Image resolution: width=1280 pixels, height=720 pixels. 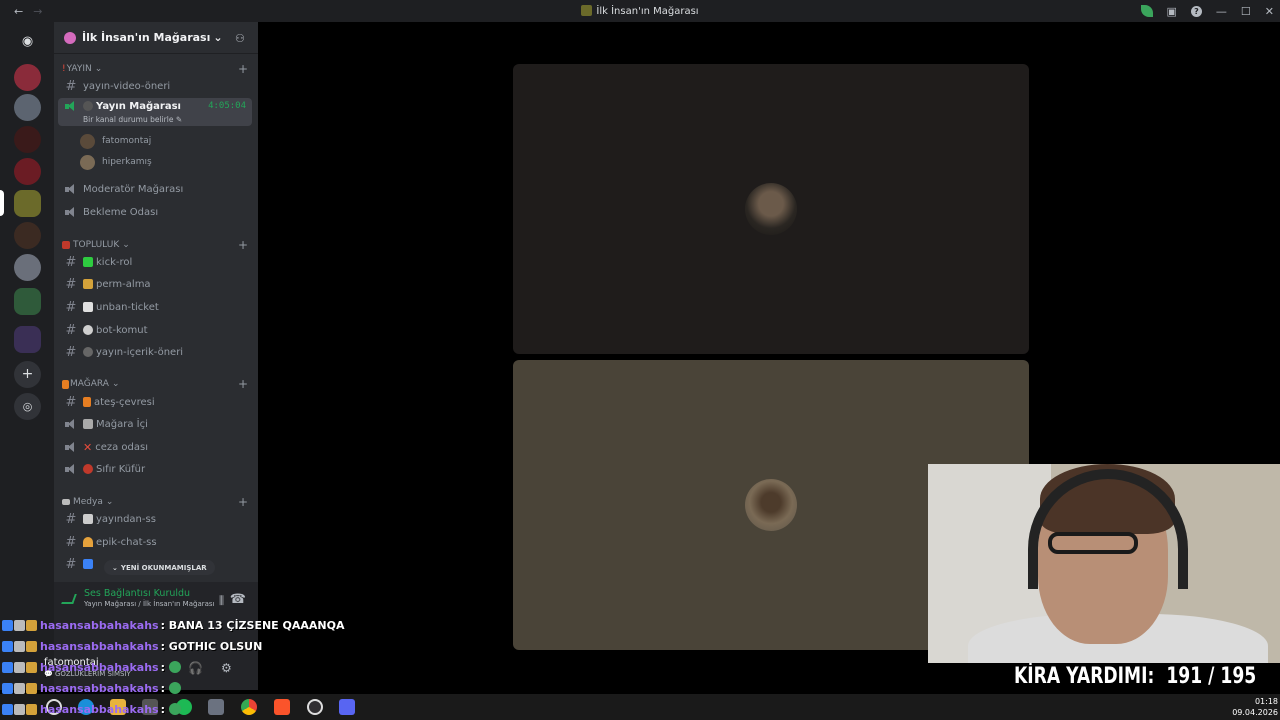 I want to click on voice-user: fatomontaj, so click(x=115, y=141).